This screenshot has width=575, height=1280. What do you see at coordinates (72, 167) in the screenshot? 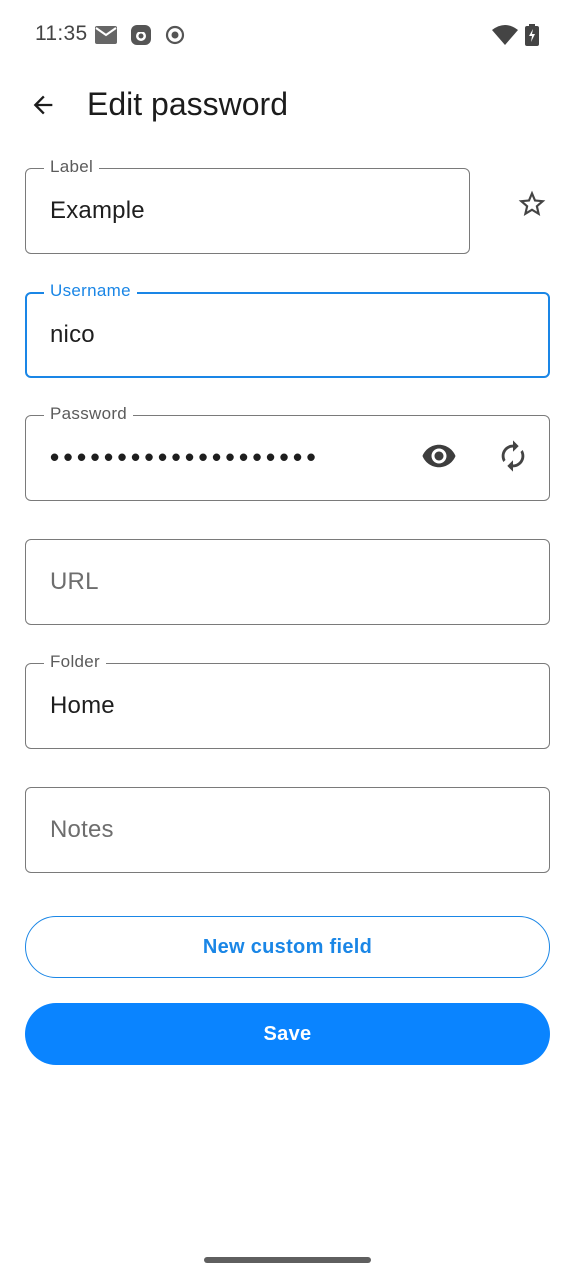
I see `label-field-label: Label` at bounding box center [72, 167].